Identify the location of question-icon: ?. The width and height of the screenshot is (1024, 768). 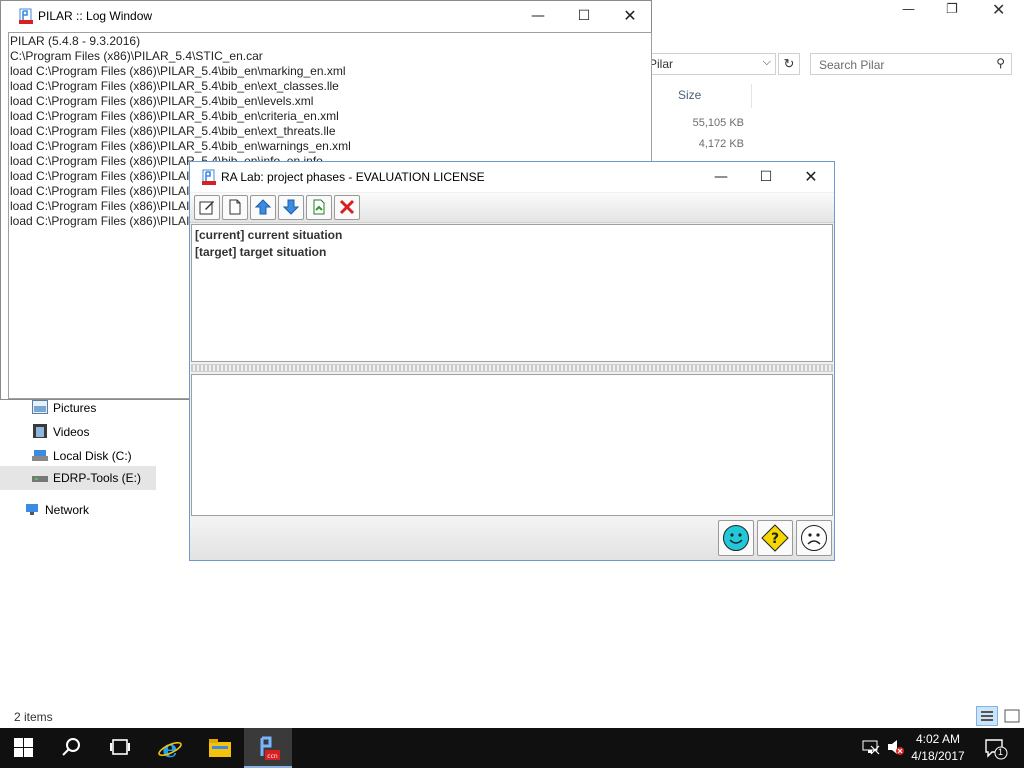
(775, 538).